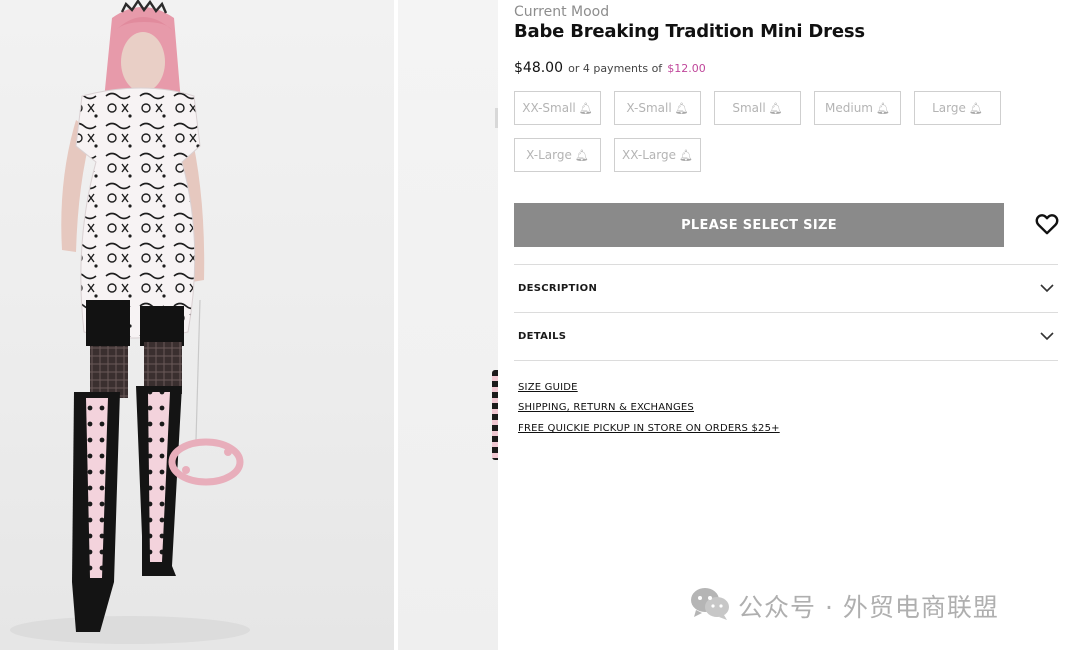  Describe the element at coordinates (649, 155) in the screenshot. I see `size-label: XX-Large` at that location.